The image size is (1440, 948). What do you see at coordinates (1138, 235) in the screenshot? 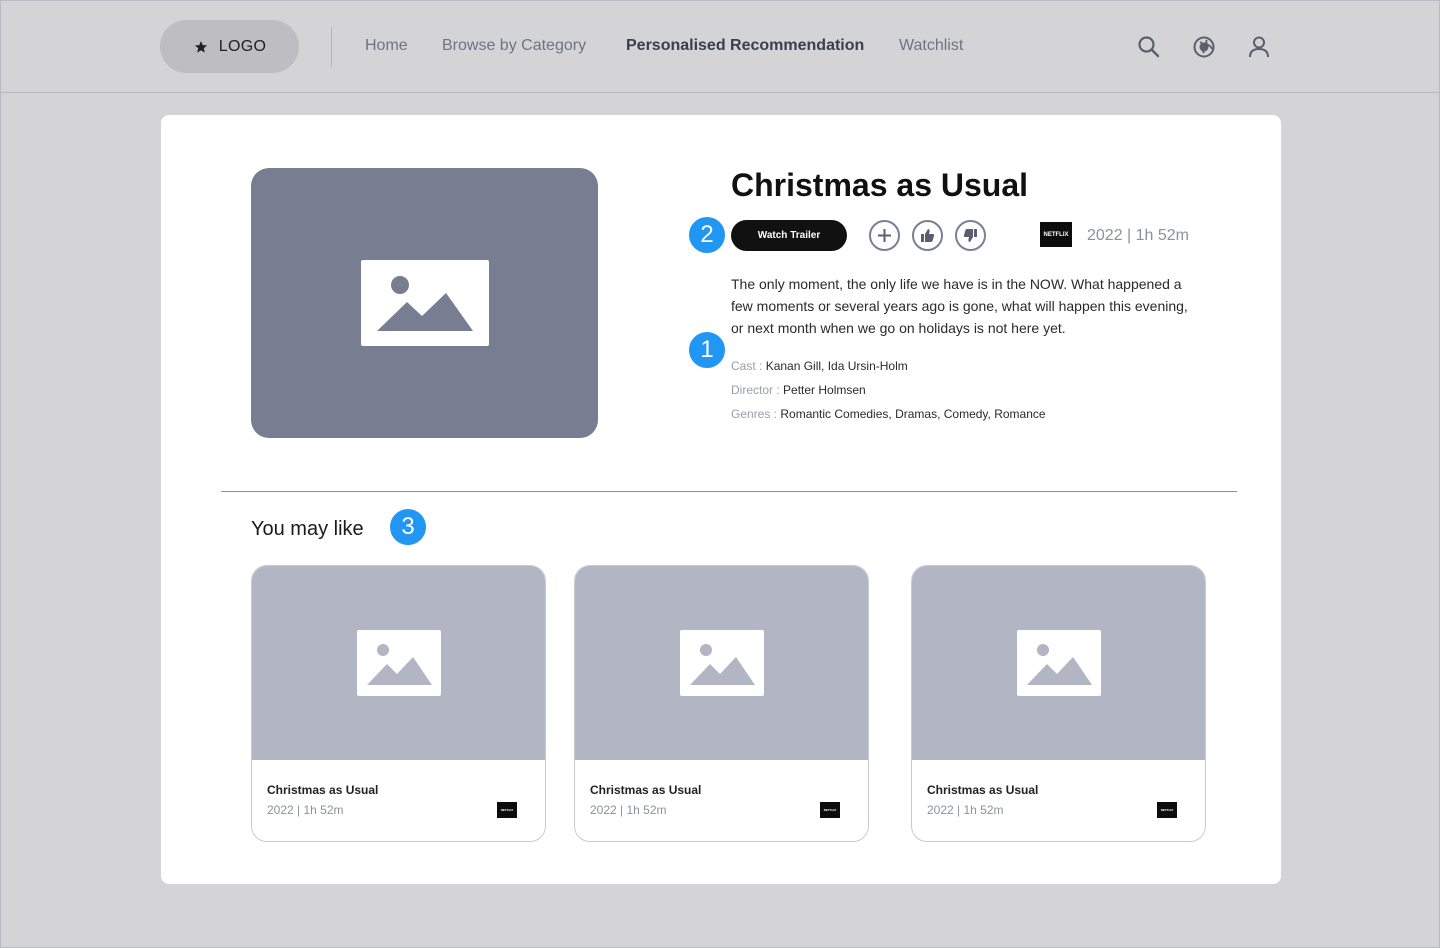
I see `movie-year-duration: 2022 | 1h 52m` at bounding box center [1138, 235].